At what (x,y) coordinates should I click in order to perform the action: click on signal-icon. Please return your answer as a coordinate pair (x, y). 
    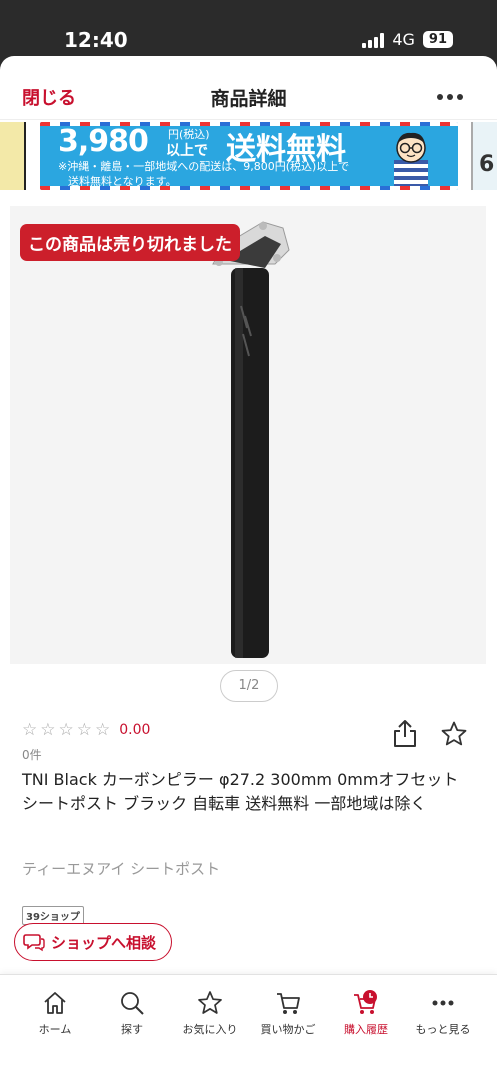
    Looking at the image, I should click on (373, 40).